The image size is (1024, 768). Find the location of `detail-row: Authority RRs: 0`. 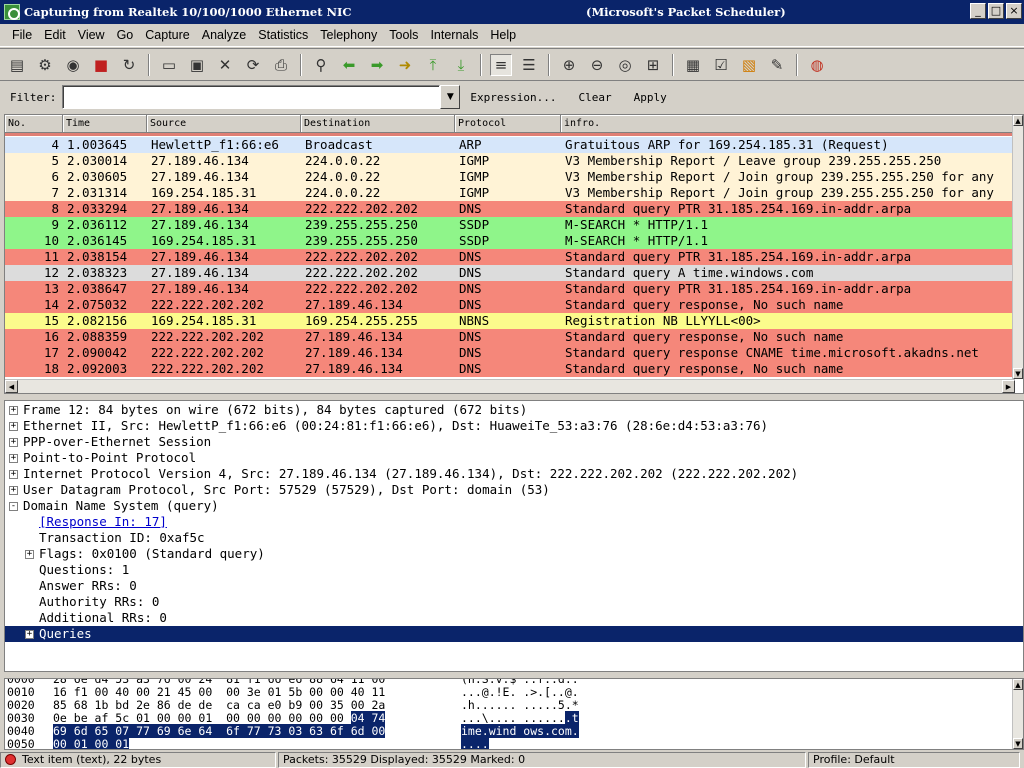

detail-row: Authority RRs: 0 is located at coordinates (514, 602).